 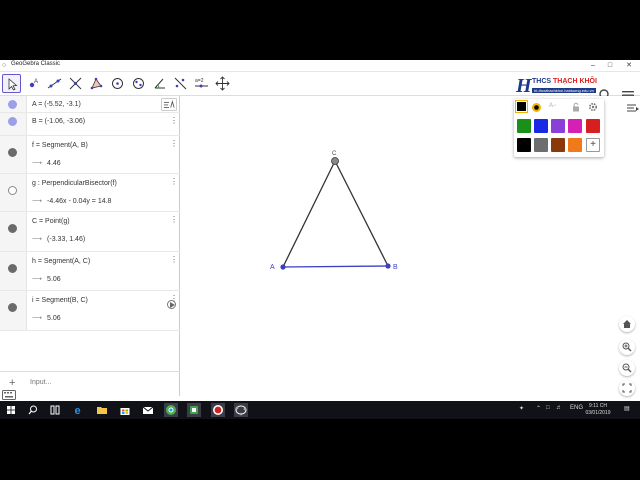 What do you see at coordinates (361, 213) in the screenshot?
I see `segment-i` at bounding box center [361, 213].